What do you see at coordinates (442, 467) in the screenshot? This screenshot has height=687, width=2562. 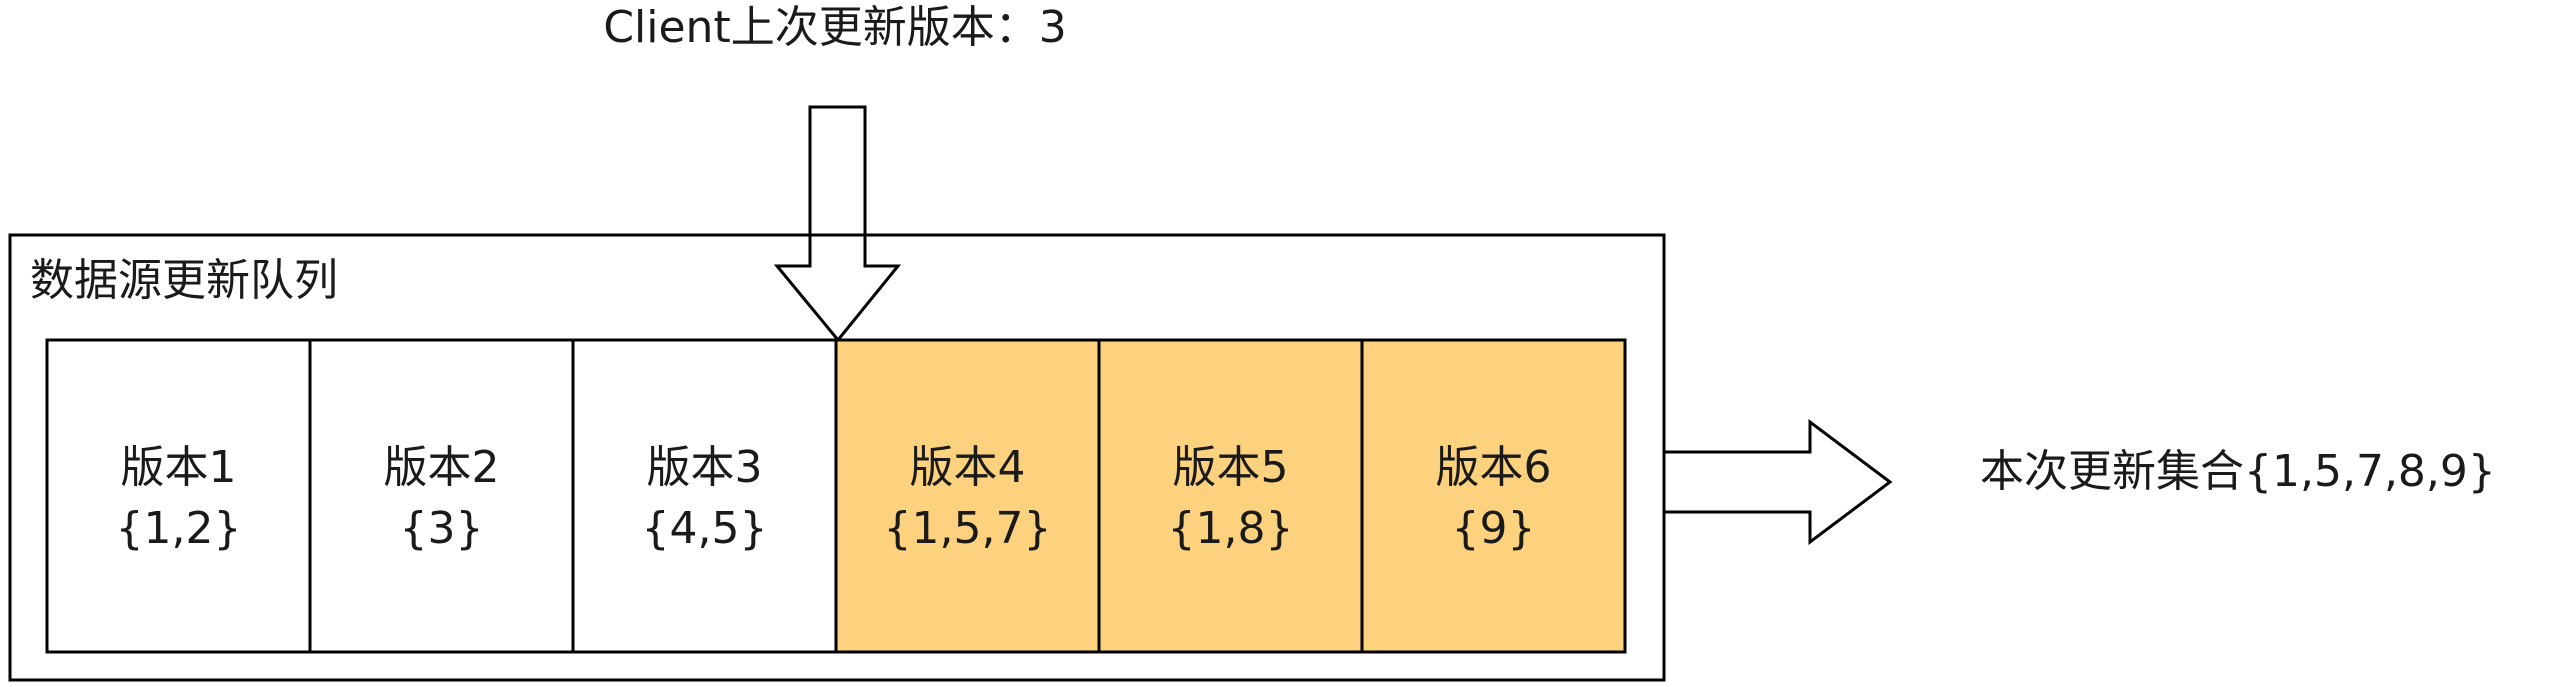 I see `version-name: 版本2` at bounding box center [442, 467].